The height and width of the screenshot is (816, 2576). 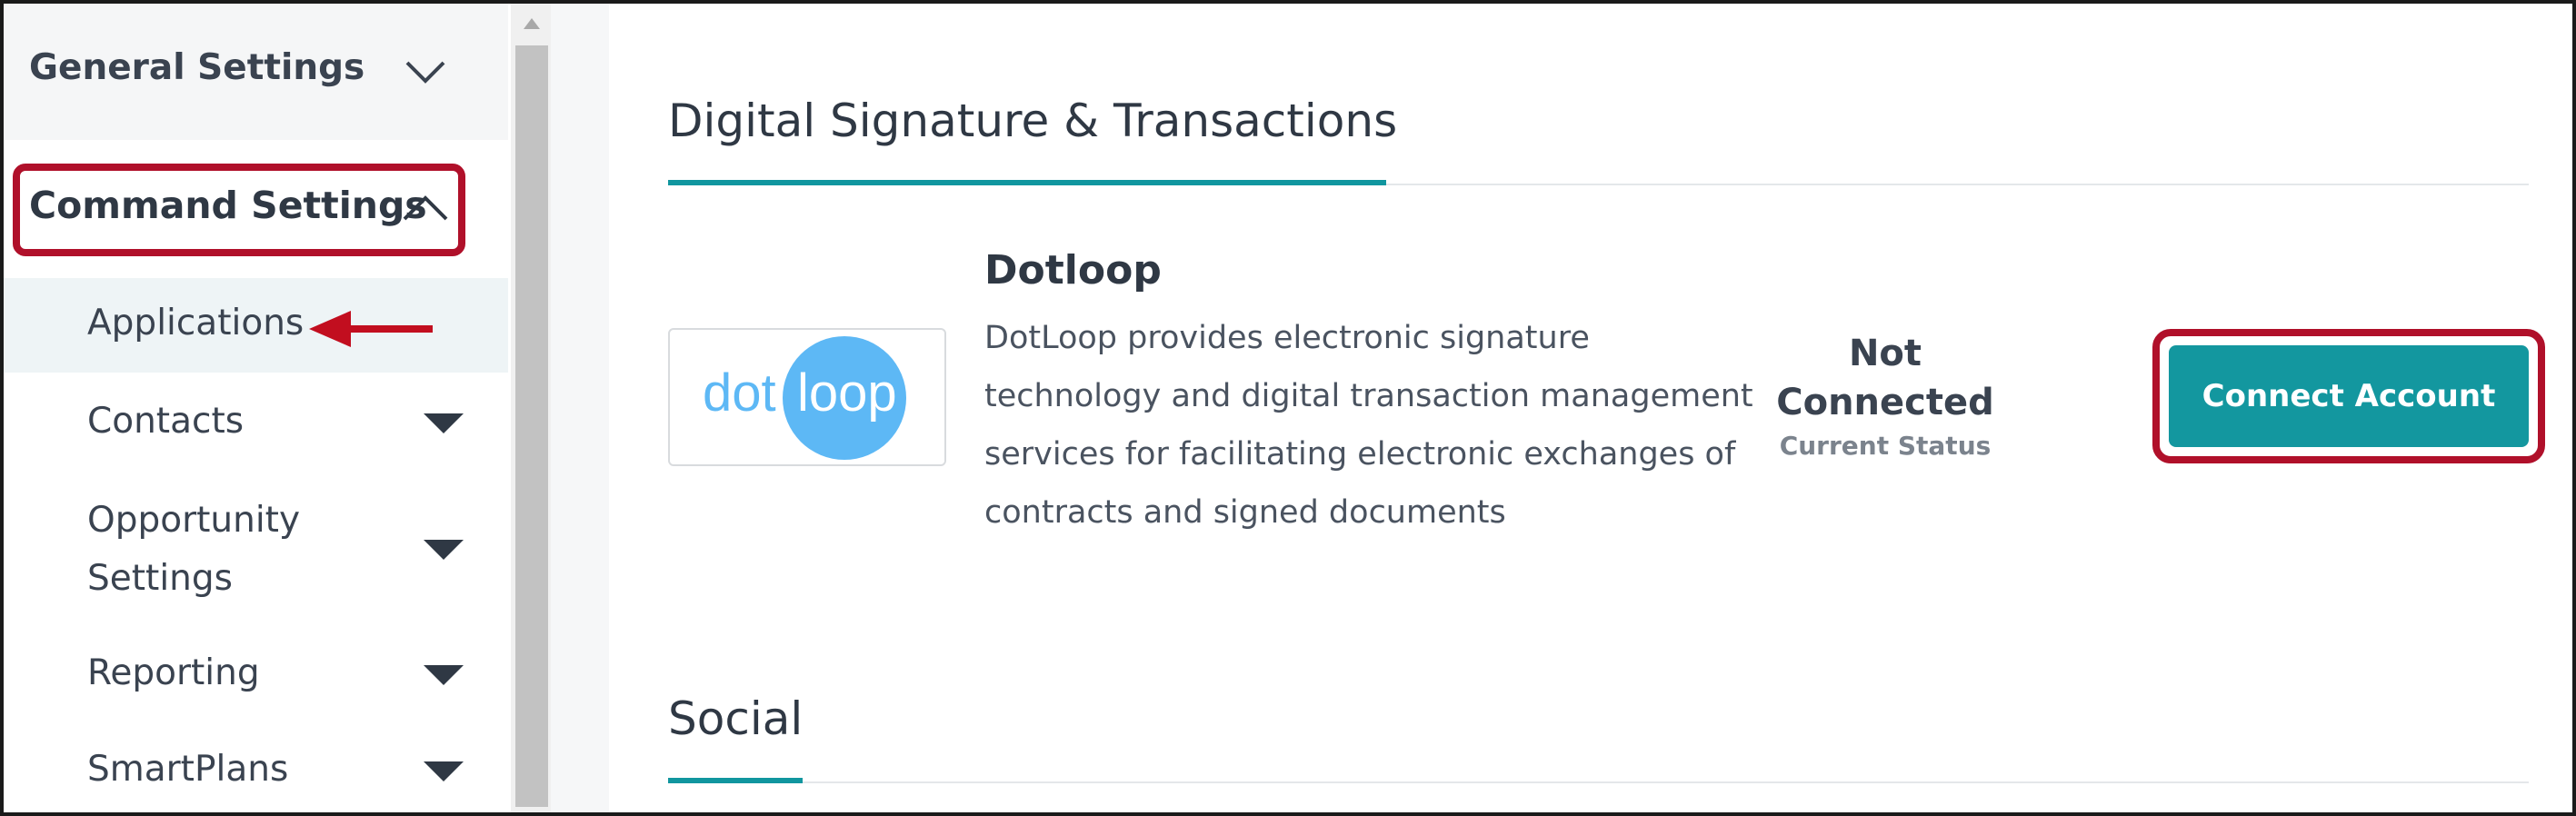 I want to click on dotloop-logo: dot loop, so click(x=807, y=397).